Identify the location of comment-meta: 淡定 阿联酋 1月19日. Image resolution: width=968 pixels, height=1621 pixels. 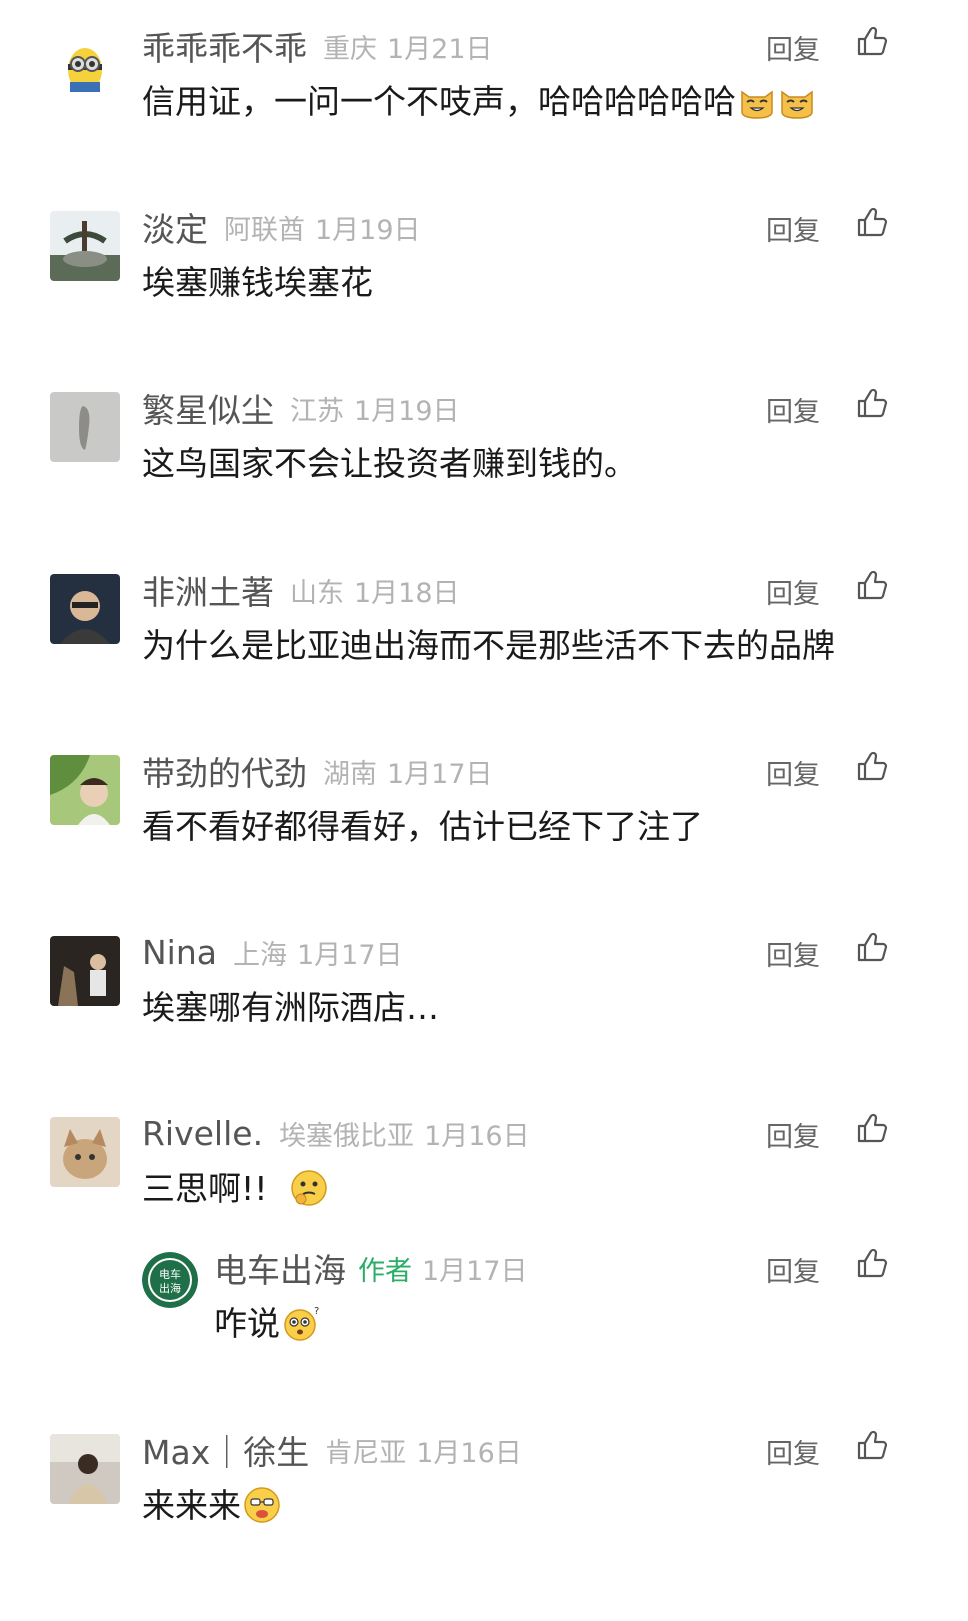
(281, 228).